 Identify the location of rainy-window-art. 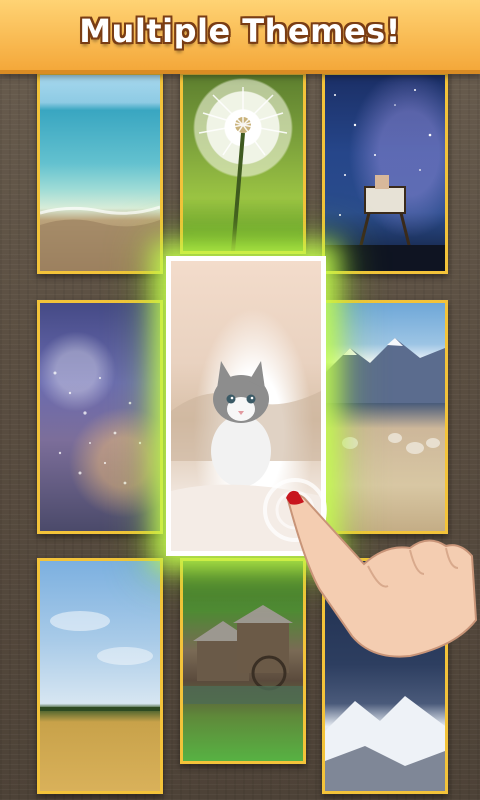
(97, 428).